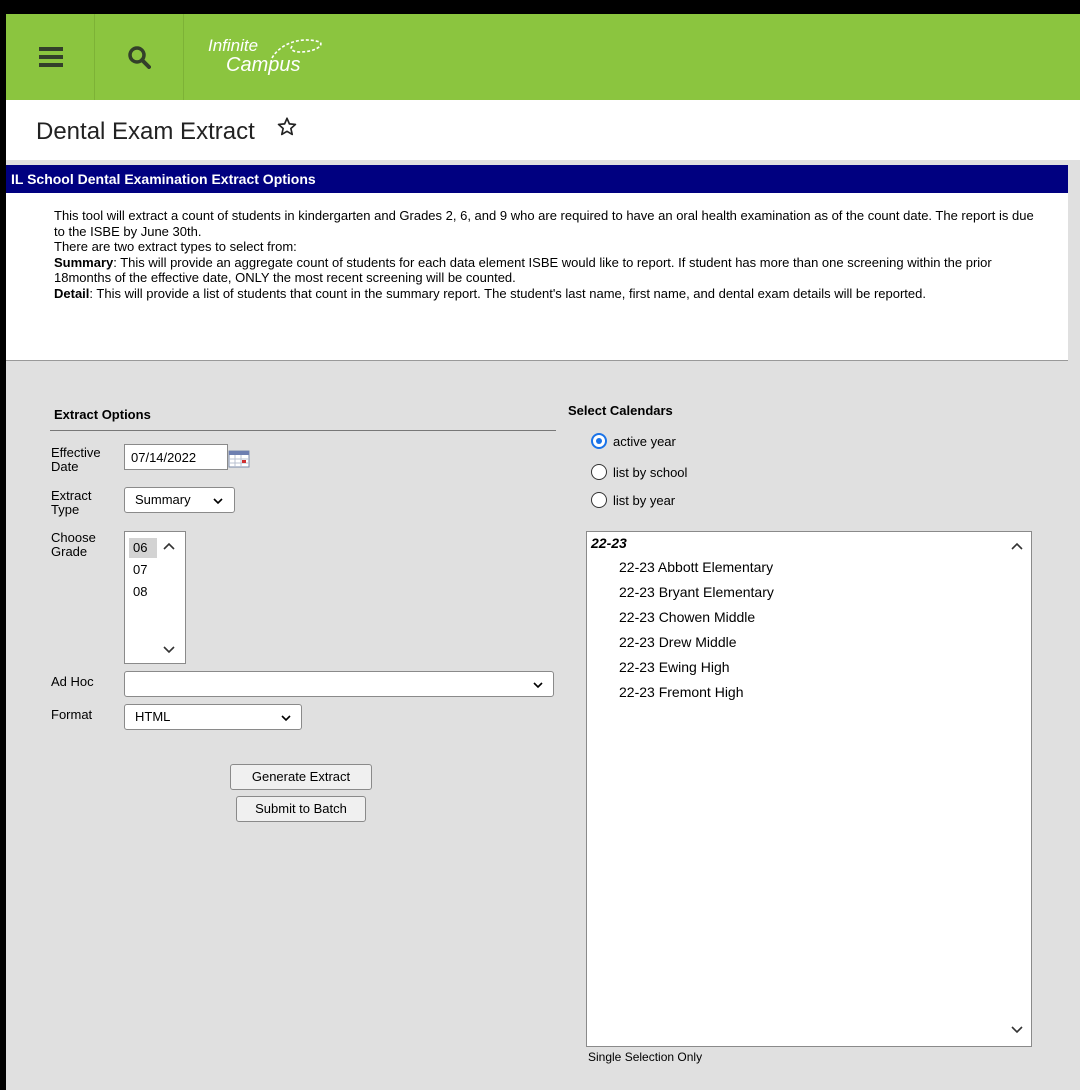 The height and width of the screenshot is (1090, 1080). What do you see at coordinates (543, 57) in the screenshot?
I see `top-navigation-bar: Infinite Campus` at bounding box center [543, 57].